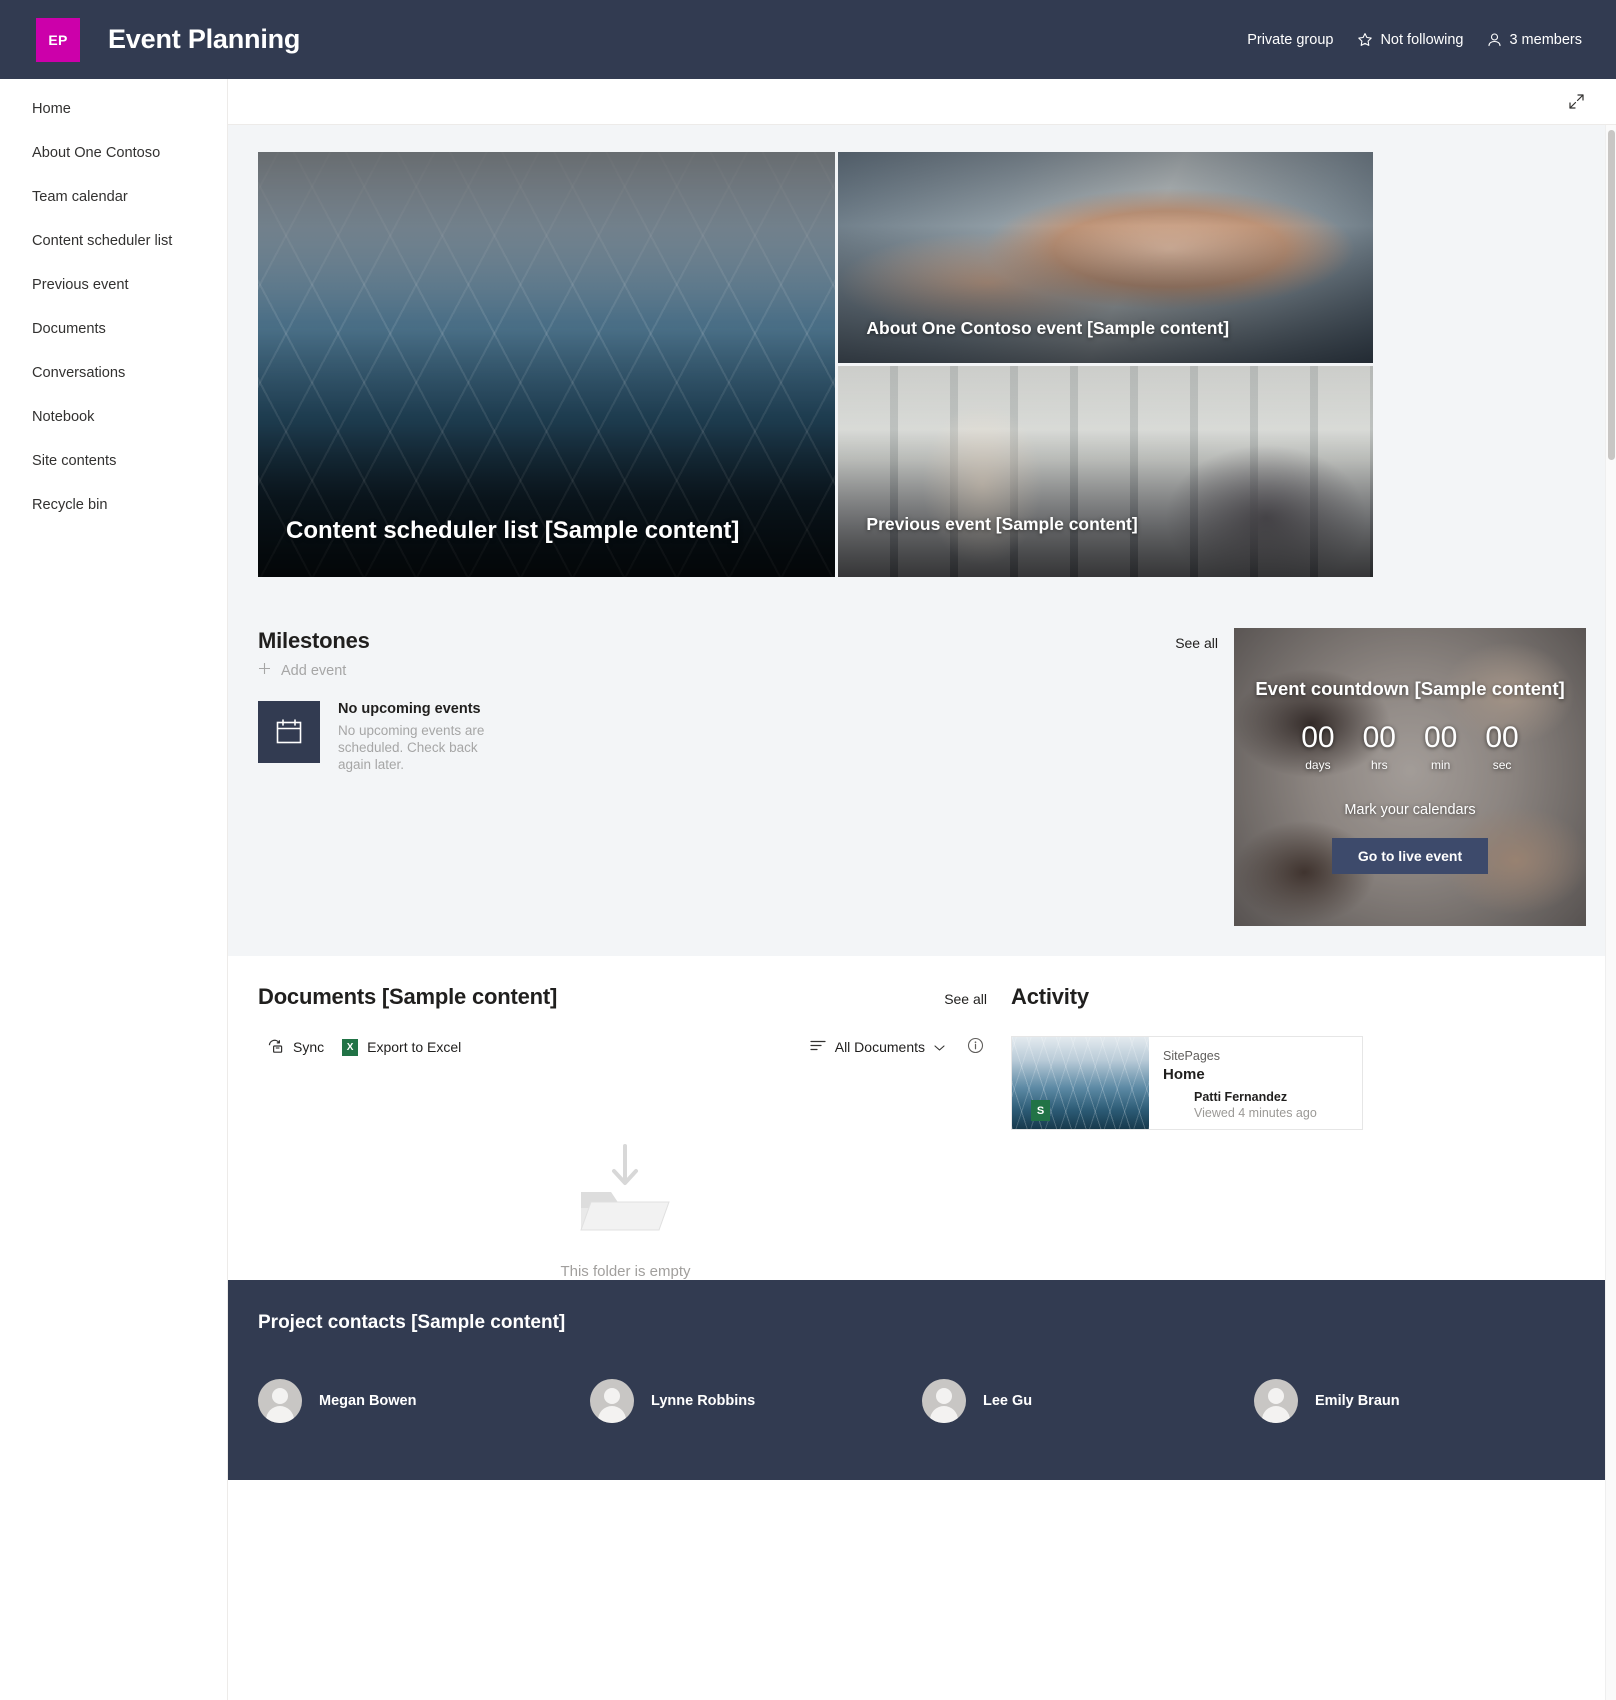  What do you see at coordinates (965, 999) in the screenshot?
I see `documents-see-all-link: See all` at bounding box center [965, 999].